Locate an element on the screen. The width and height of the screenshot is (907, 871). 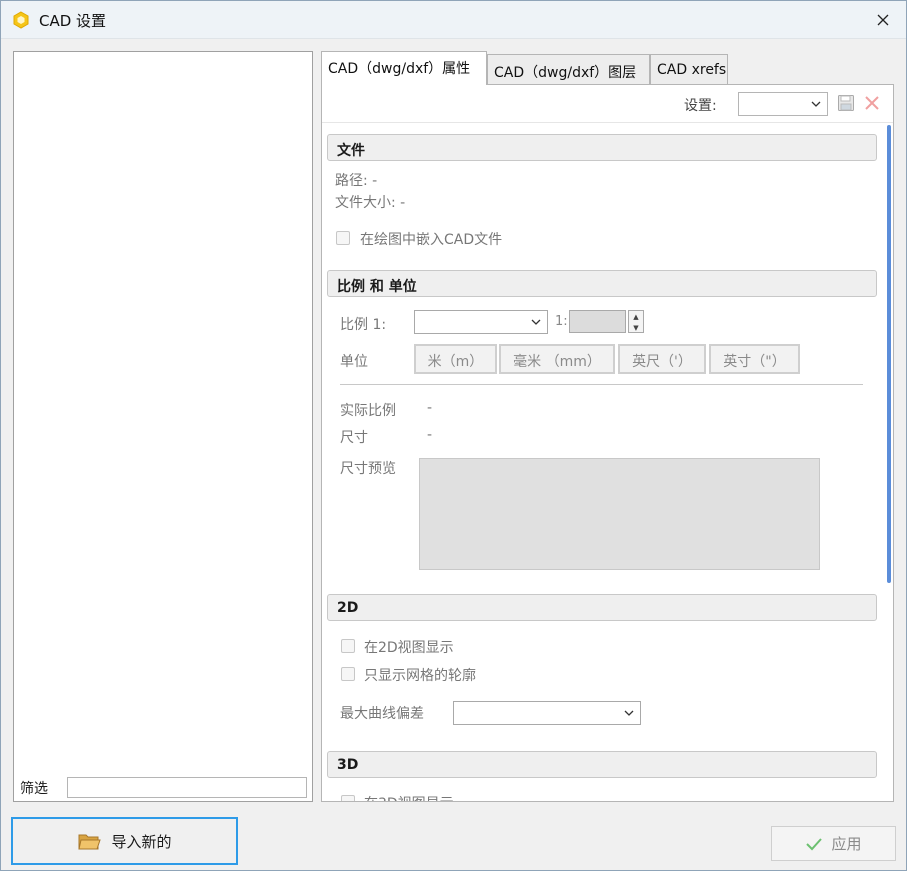
close-icon is located at coordinates (883, 20).